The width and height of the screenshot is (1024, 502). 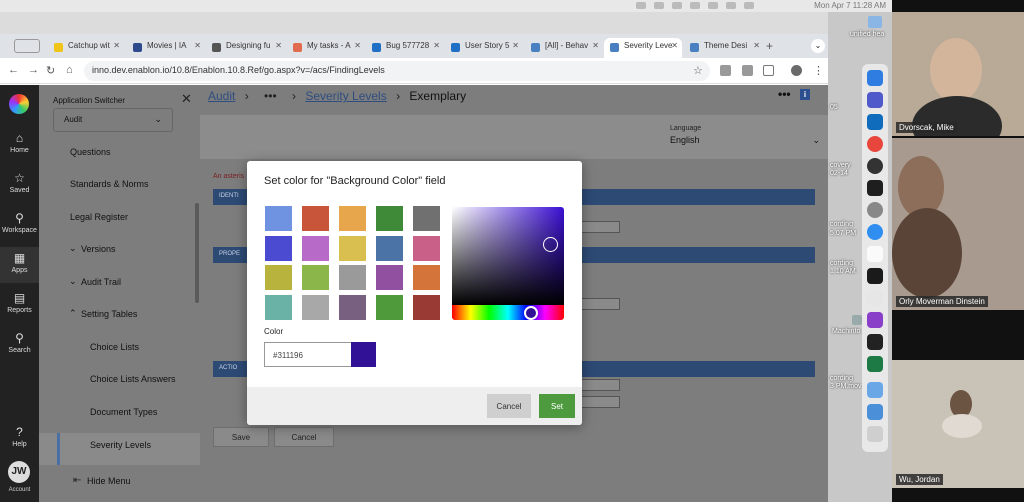 I want to click on hide-menu-button: Hide Menu, so click(x=109, y=481).